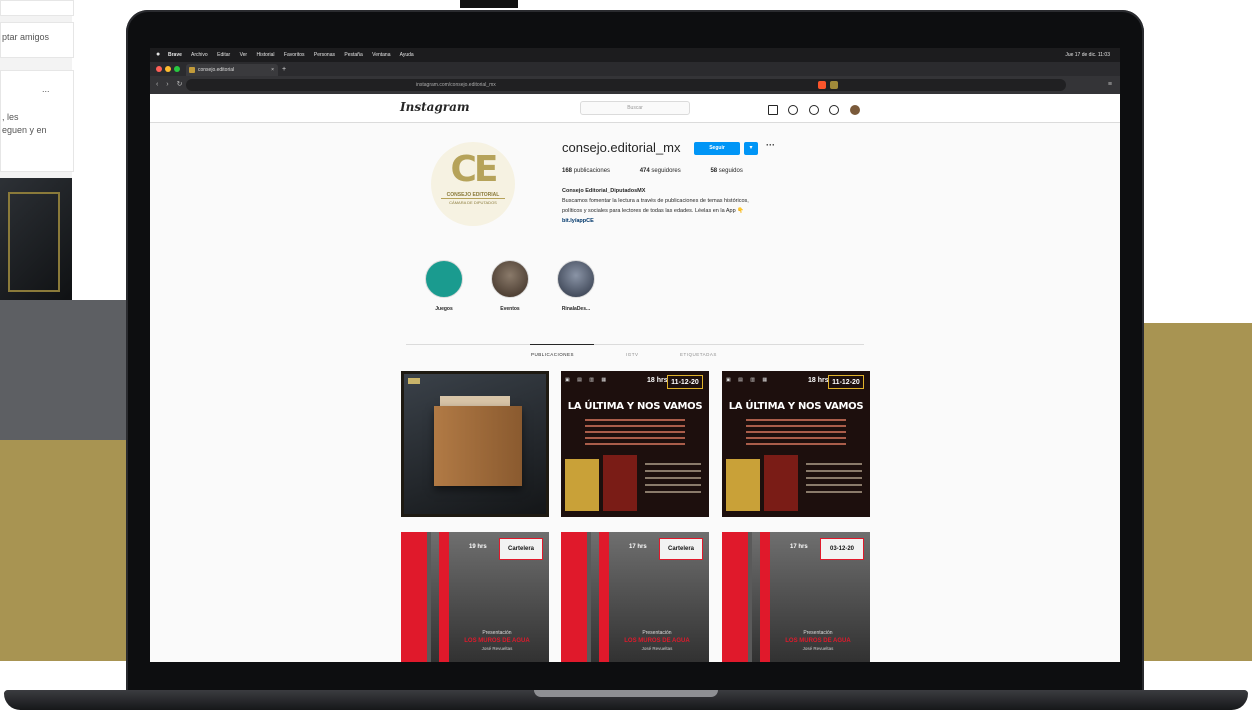  I want to click on close-window-icon, so click(159, 69).